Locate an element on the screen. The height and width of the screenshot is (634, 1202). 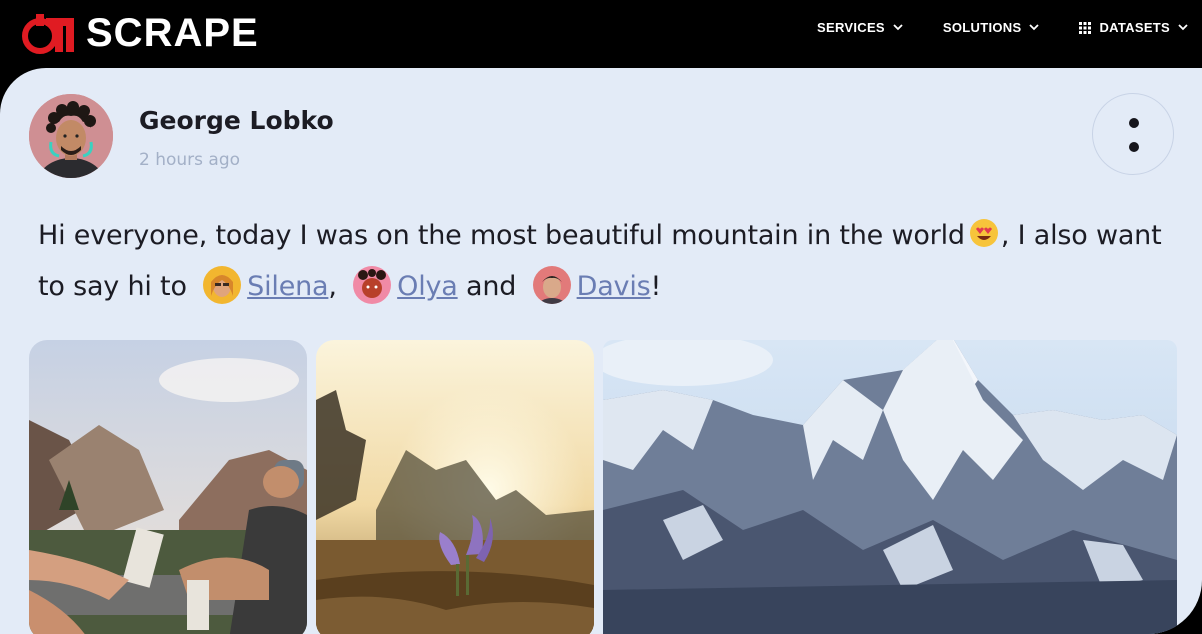
brand-logo-text: SCRAPE is located at coordinates (172, 33).